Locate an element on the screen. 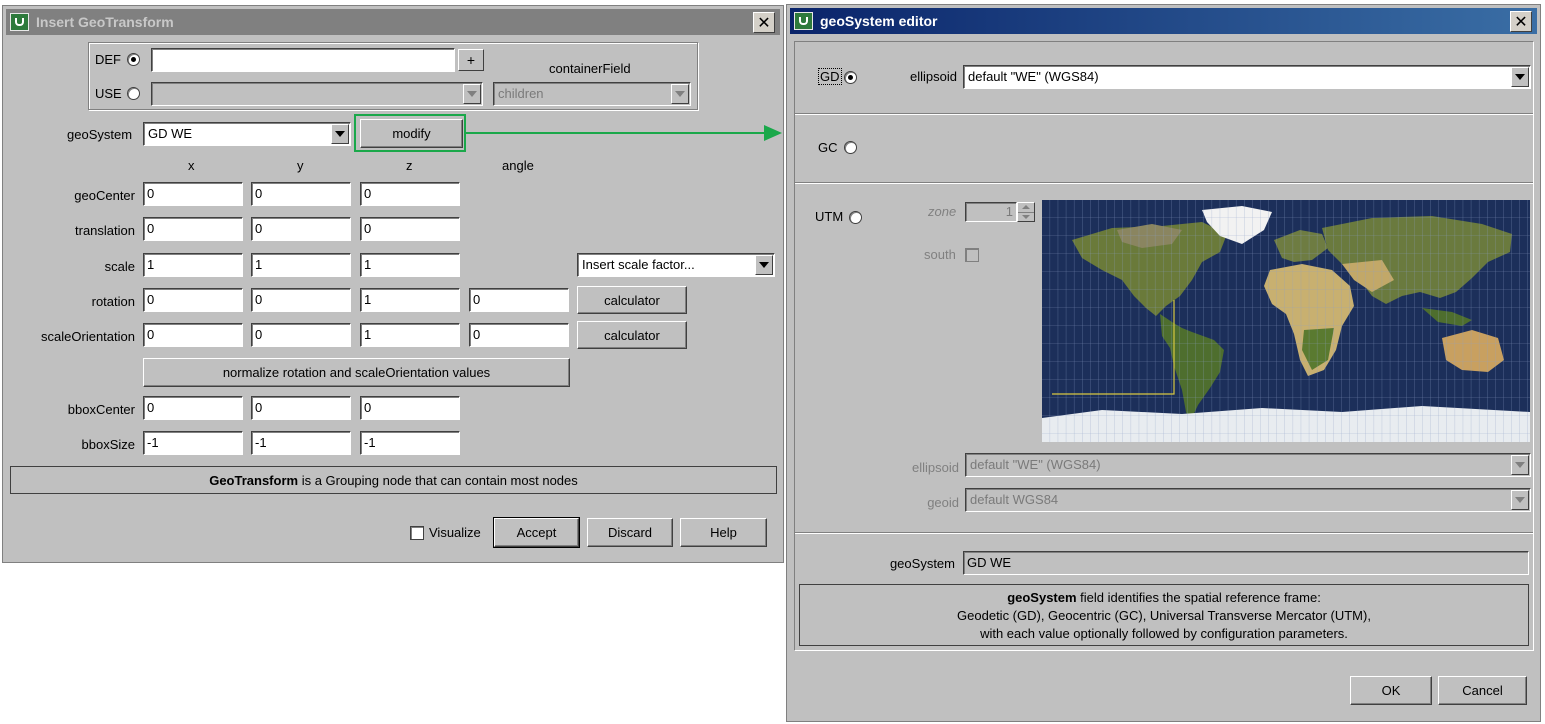 The height and width of the screenshot is (724, 1545). rotation-calculator-button: calculator is located at coordinates (632, 300).